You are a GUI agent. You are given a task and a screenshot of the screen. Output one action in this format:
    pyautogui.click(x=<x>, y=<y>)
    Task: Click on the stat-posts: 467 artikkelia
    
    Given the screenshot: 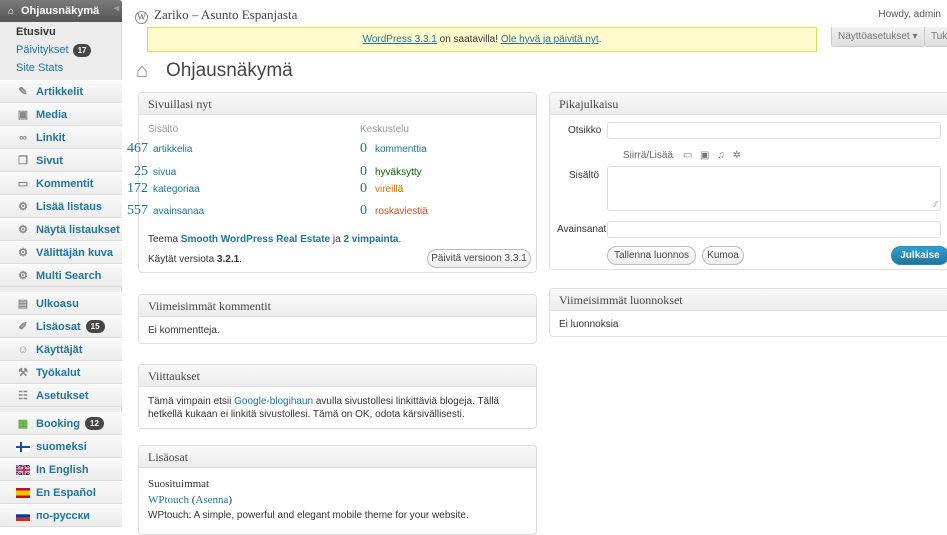 What is the action you would take?
    pyautogui.click(x=154, y=149)
    